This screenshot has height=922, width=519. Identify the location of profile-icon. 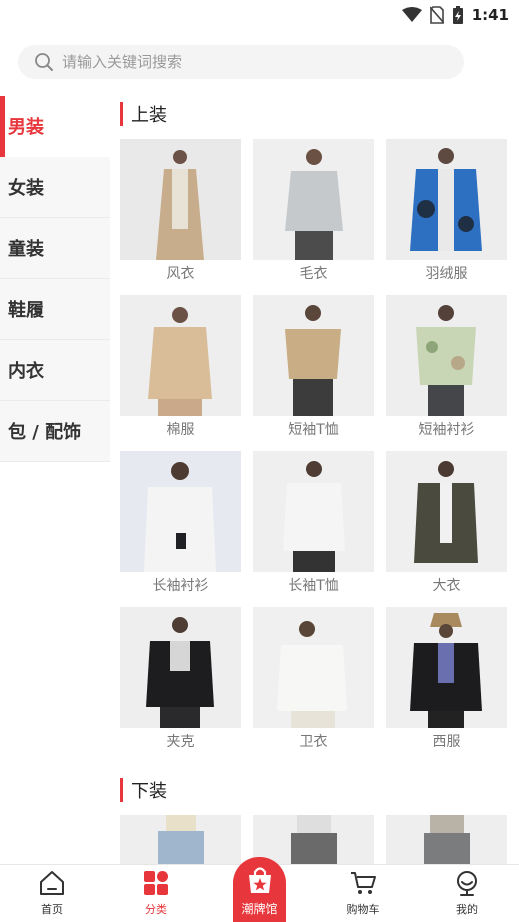
(467, 883).